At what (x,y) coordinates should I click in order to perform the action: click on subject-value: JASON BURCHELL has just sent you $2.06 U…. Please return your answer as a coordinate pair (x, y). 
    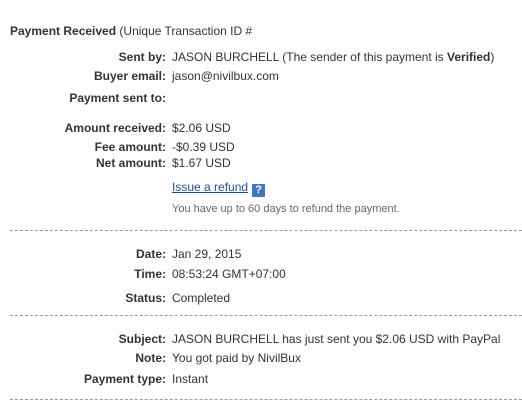
    Looking at the image, I should click on (336, 339).